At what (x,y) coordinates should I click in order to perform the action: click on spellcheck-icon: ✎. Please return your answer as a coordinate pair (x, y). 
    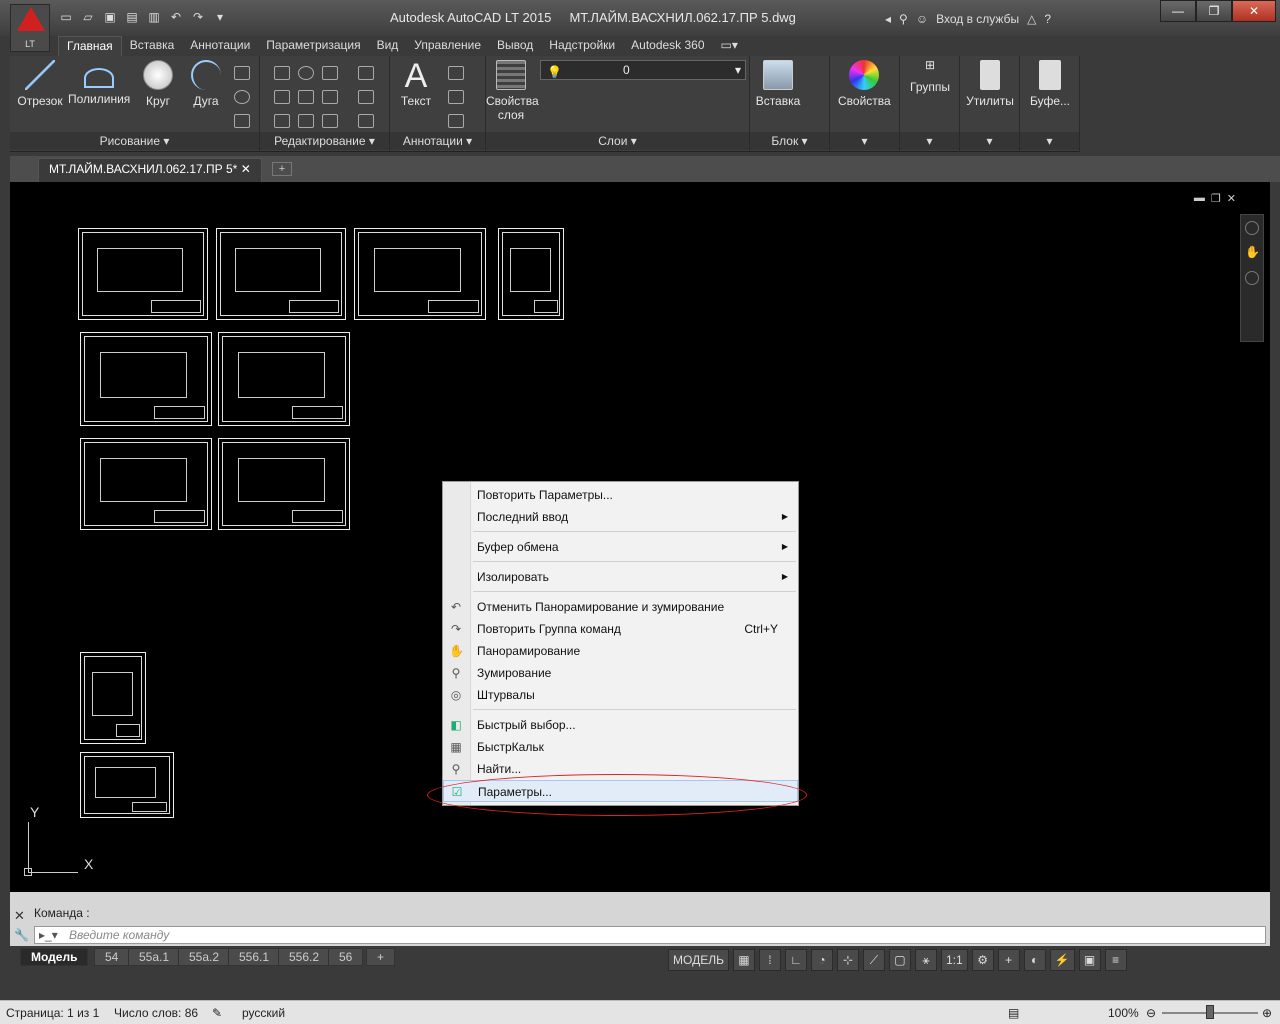
    Looking at the image, I should click on (217, 1013).